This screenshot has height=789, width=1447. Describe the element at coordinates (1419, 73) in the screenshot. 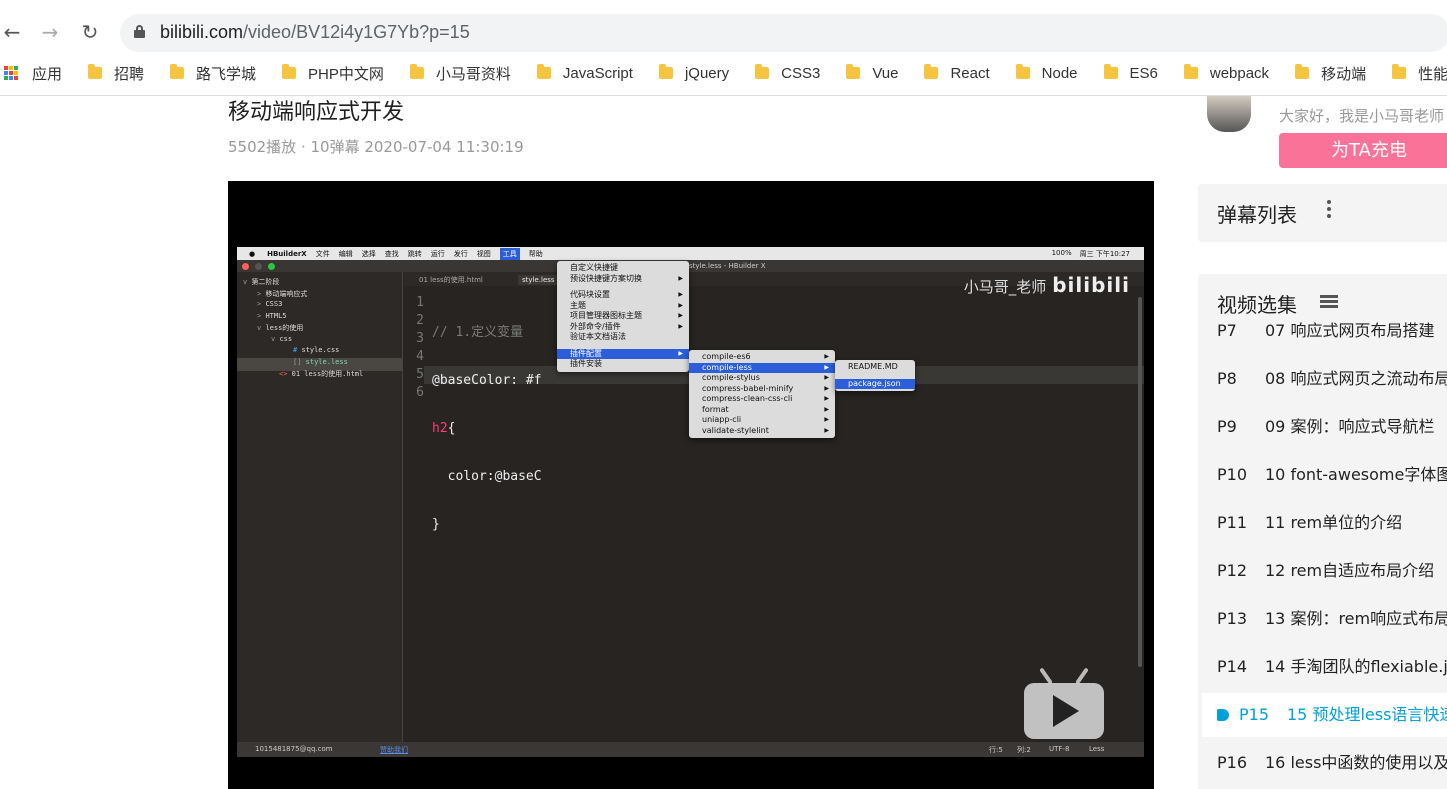

I see `bookmark-14: 性能优化` at that location.